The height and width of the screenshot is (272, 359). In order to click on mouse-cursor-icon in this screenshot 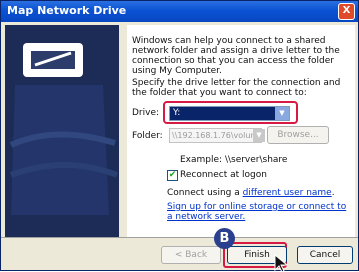, I will do `click(281, 263)`.